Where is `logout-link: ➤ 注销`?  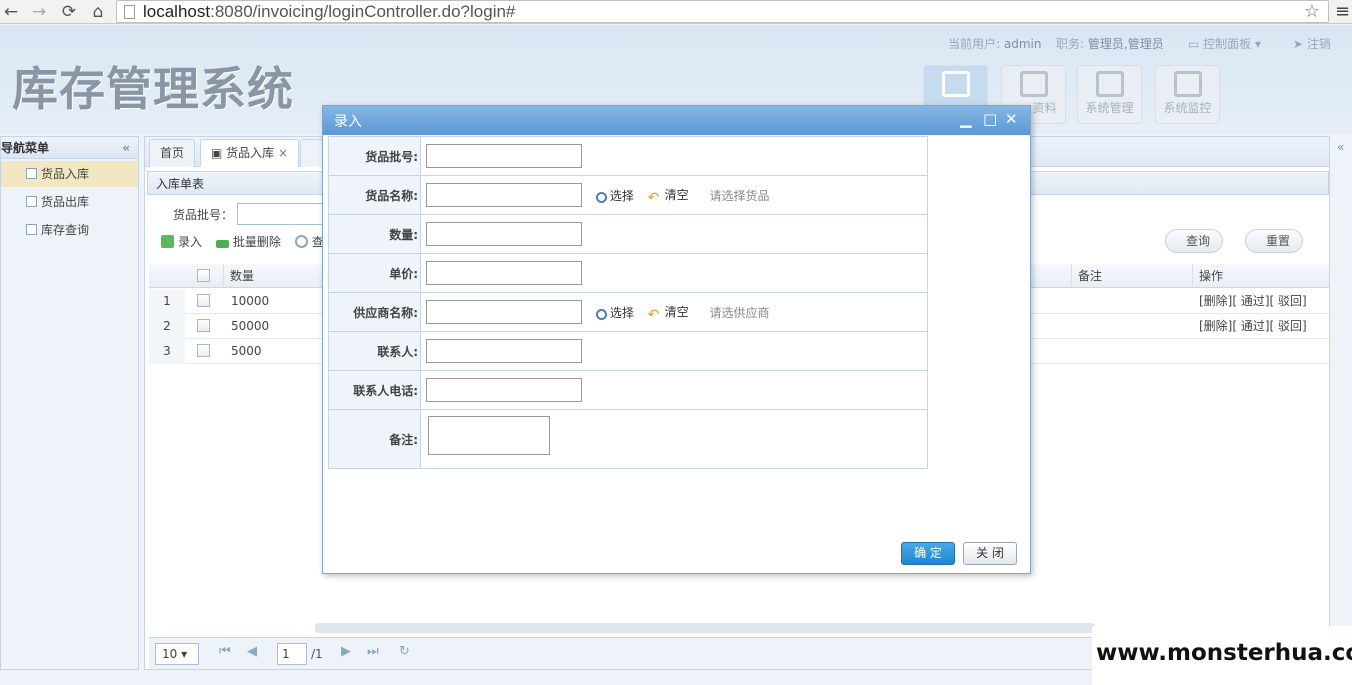
logout-link: ➤ 注销 is located at coordinates (1312, 43).